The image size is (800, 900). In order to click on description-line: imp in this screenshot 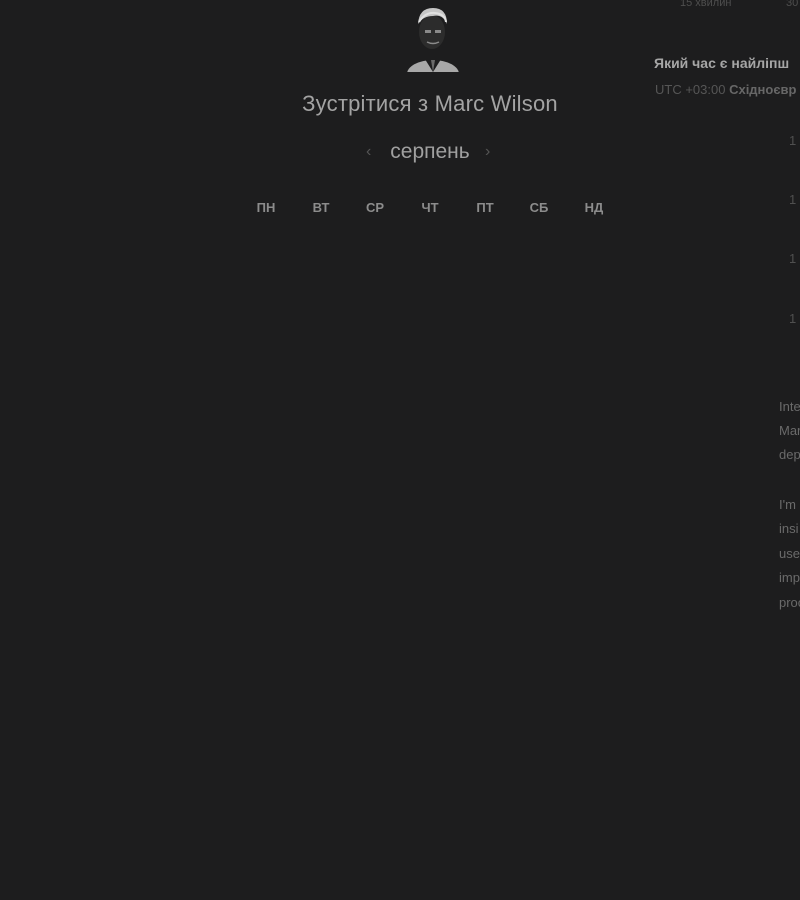, I will do `click(789, 577)`.